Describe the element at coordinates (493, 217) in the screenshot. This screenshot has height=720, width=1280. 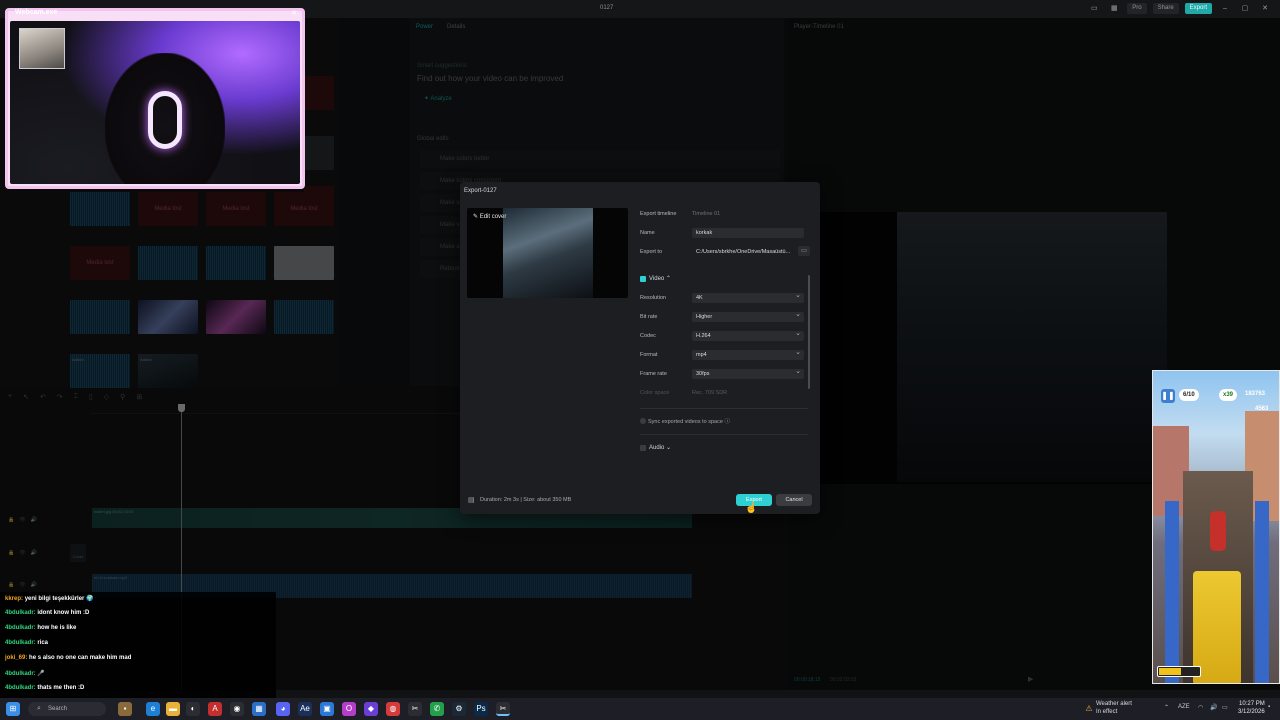
I see `edit-cover-label: Edit cover` at that location.